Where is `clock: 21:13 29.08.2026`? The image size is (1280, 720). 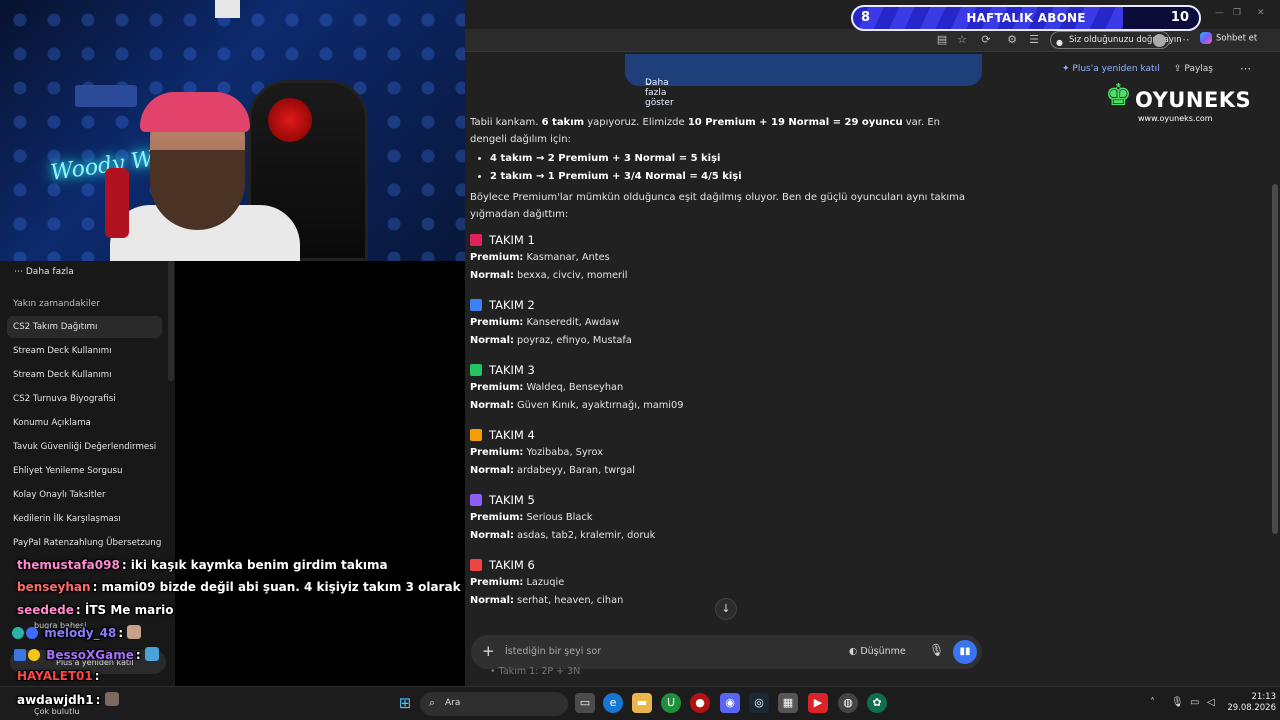
clock: 21:13 29.08.2026 is located at coordinates (1251, 703).